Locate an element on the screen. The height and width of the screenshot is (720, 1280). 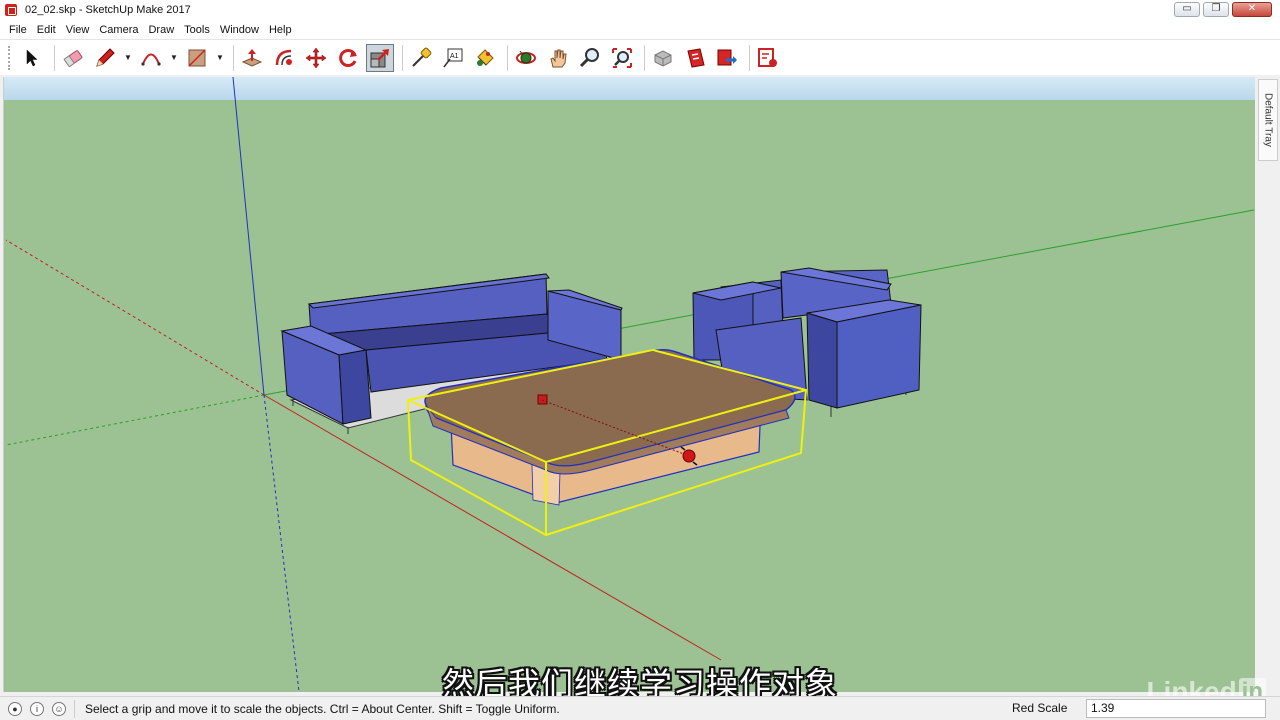
pencil-dropdown-chevron-icon: ▼ is located at coordinates (128, 58).